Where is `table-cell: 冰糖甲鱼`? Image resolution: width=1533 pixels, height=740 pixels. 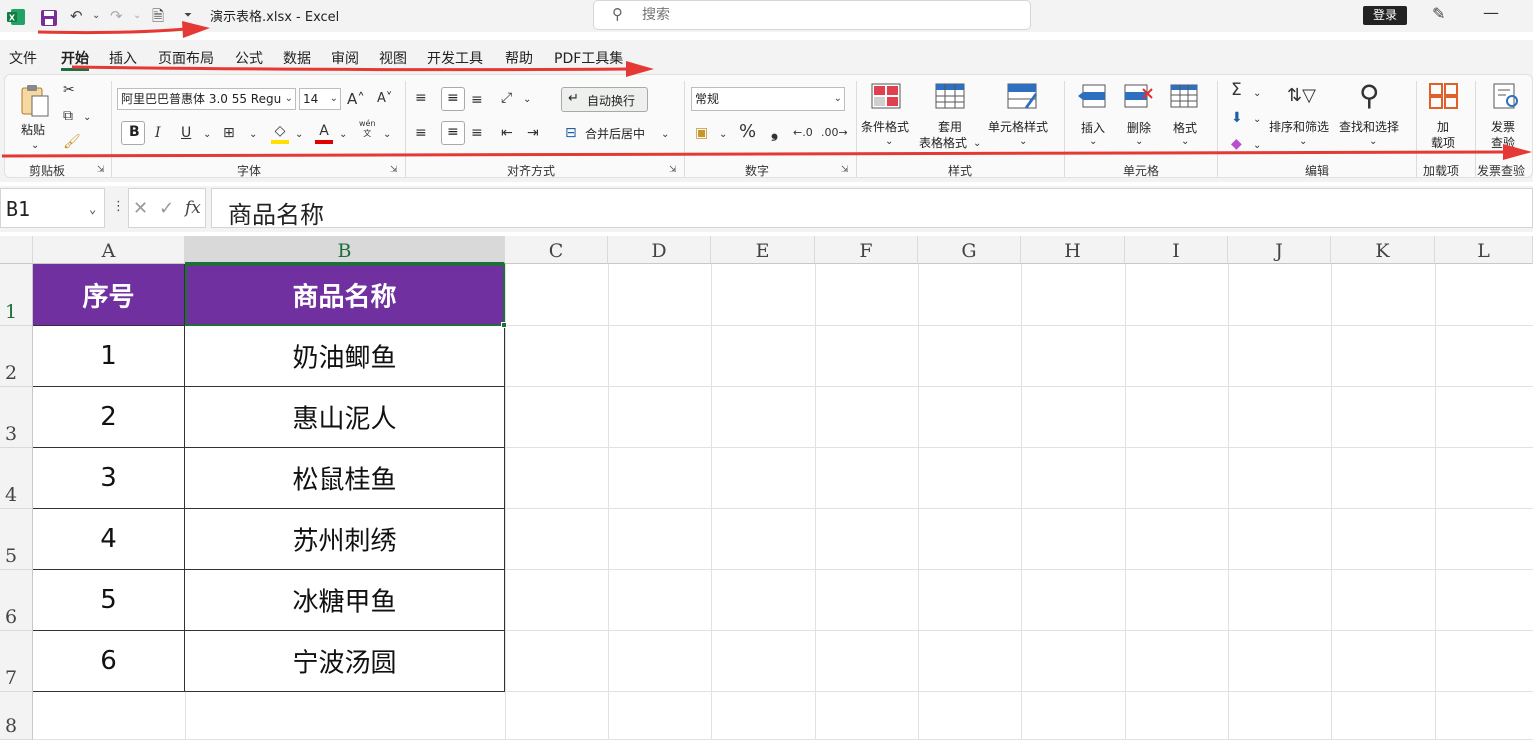
table-cell: 冰糖甲鱼 is located at coordinates (345, 600).